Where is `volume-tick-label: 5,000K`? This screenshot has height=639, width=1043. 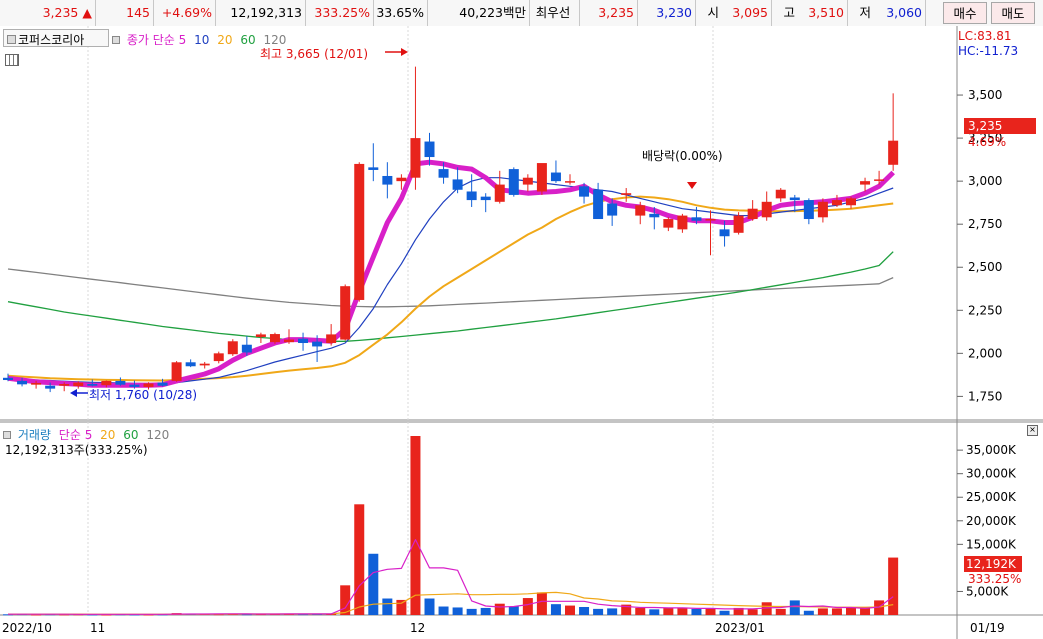
volume-tick-label: 5,000K is located at coordinates (987, 591).